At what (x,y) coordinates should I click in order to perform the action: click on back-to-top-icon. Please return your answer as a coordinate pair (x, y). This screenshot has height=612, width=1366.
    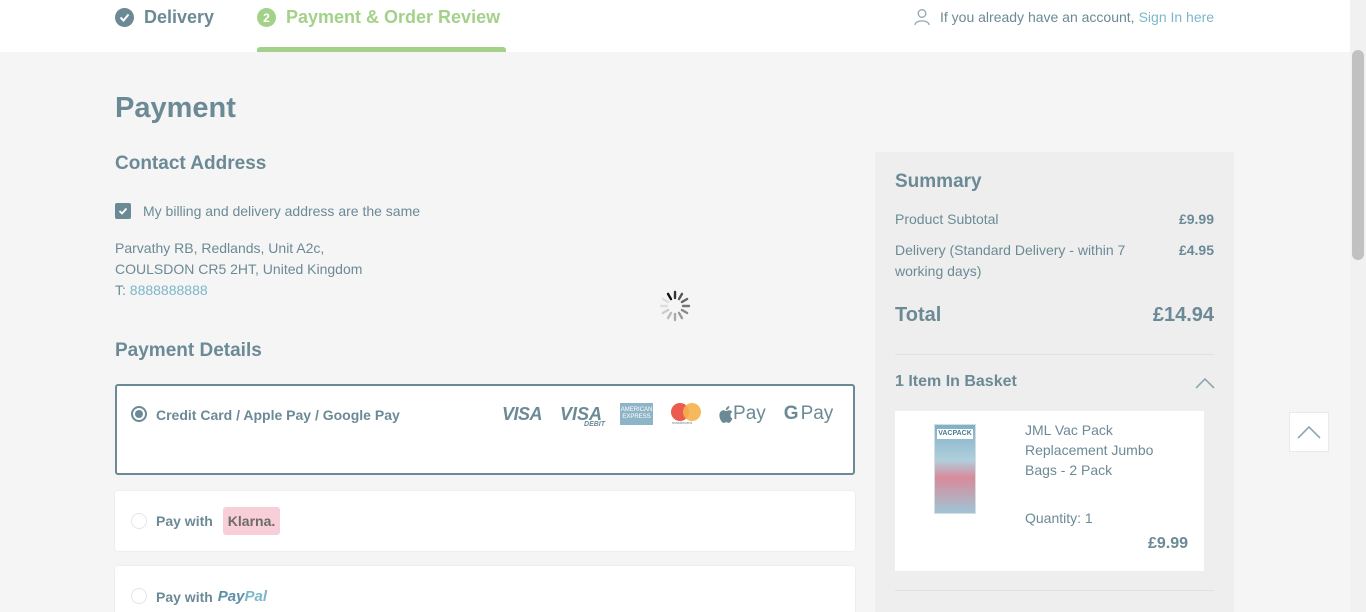
    Looking at the image, I should click on (1309, 432).